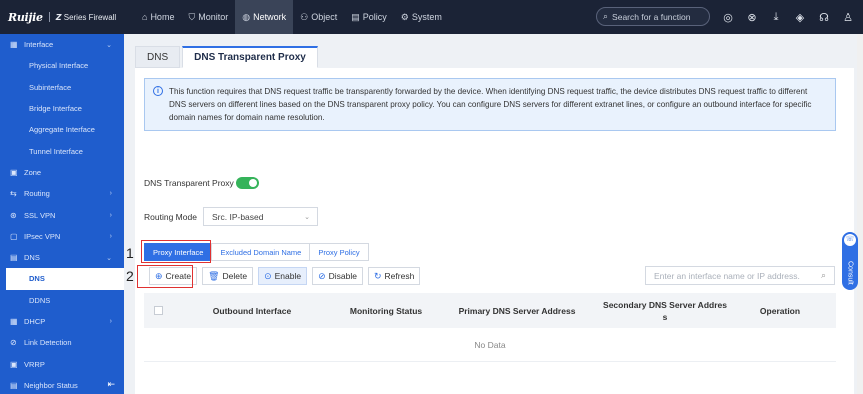  I want to click on wireless-icon: ◎, so click(728, 17).